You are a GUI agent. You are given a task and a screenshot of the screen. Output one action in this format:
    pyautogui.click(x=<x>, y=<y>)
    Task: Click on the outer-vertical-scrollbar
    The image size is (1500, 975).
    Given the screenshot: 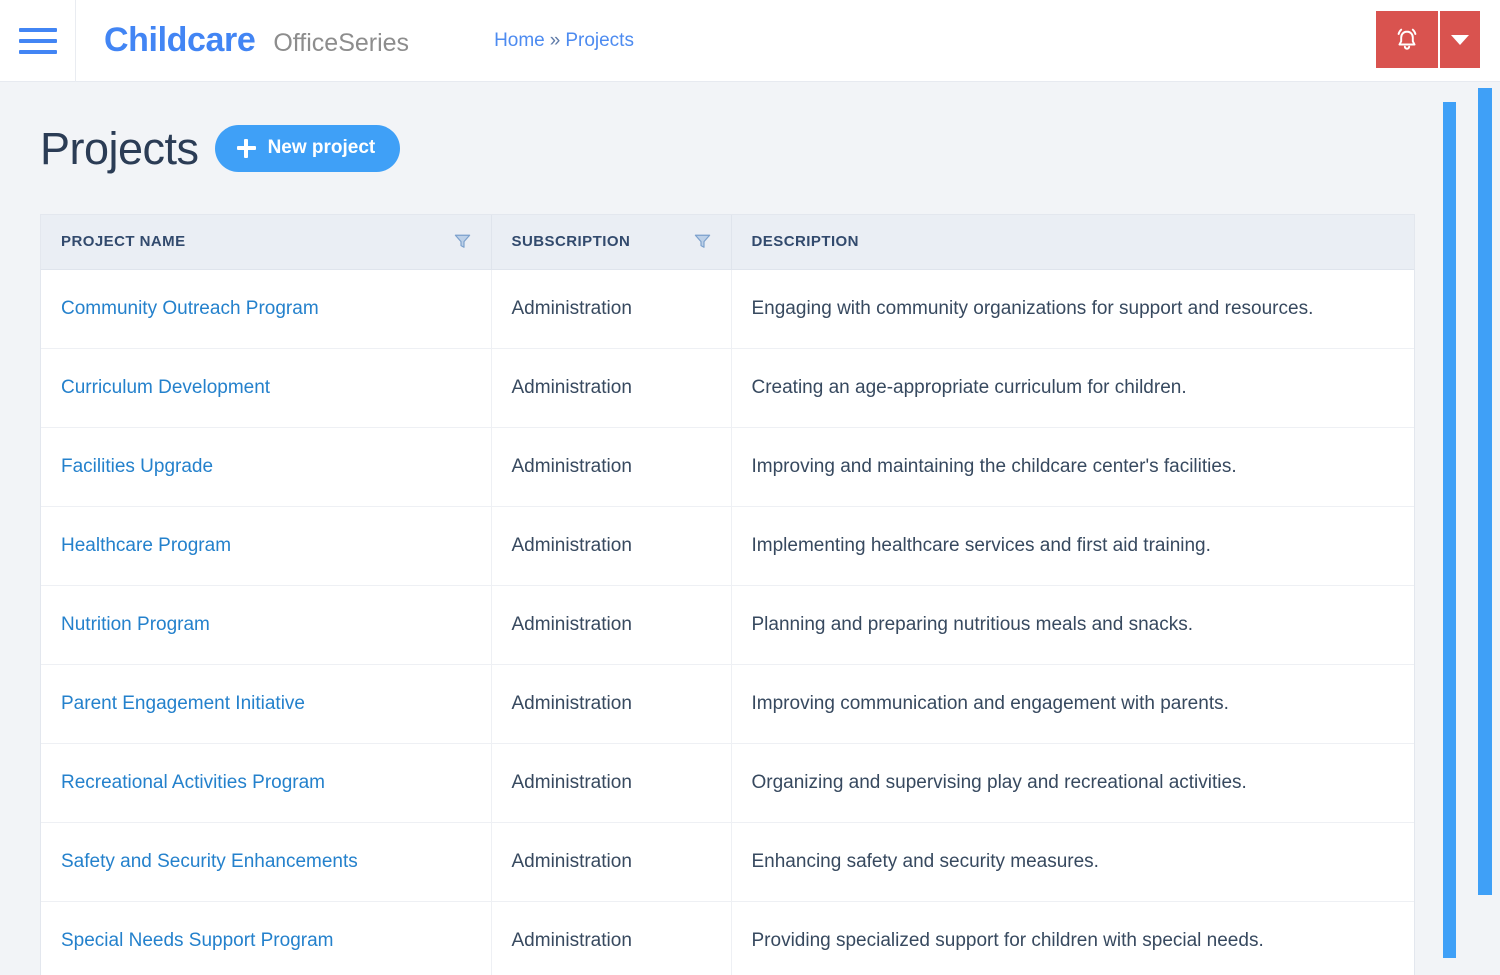 What is the action you would take?
    pyautogui.click(x=1485, y=491)
    